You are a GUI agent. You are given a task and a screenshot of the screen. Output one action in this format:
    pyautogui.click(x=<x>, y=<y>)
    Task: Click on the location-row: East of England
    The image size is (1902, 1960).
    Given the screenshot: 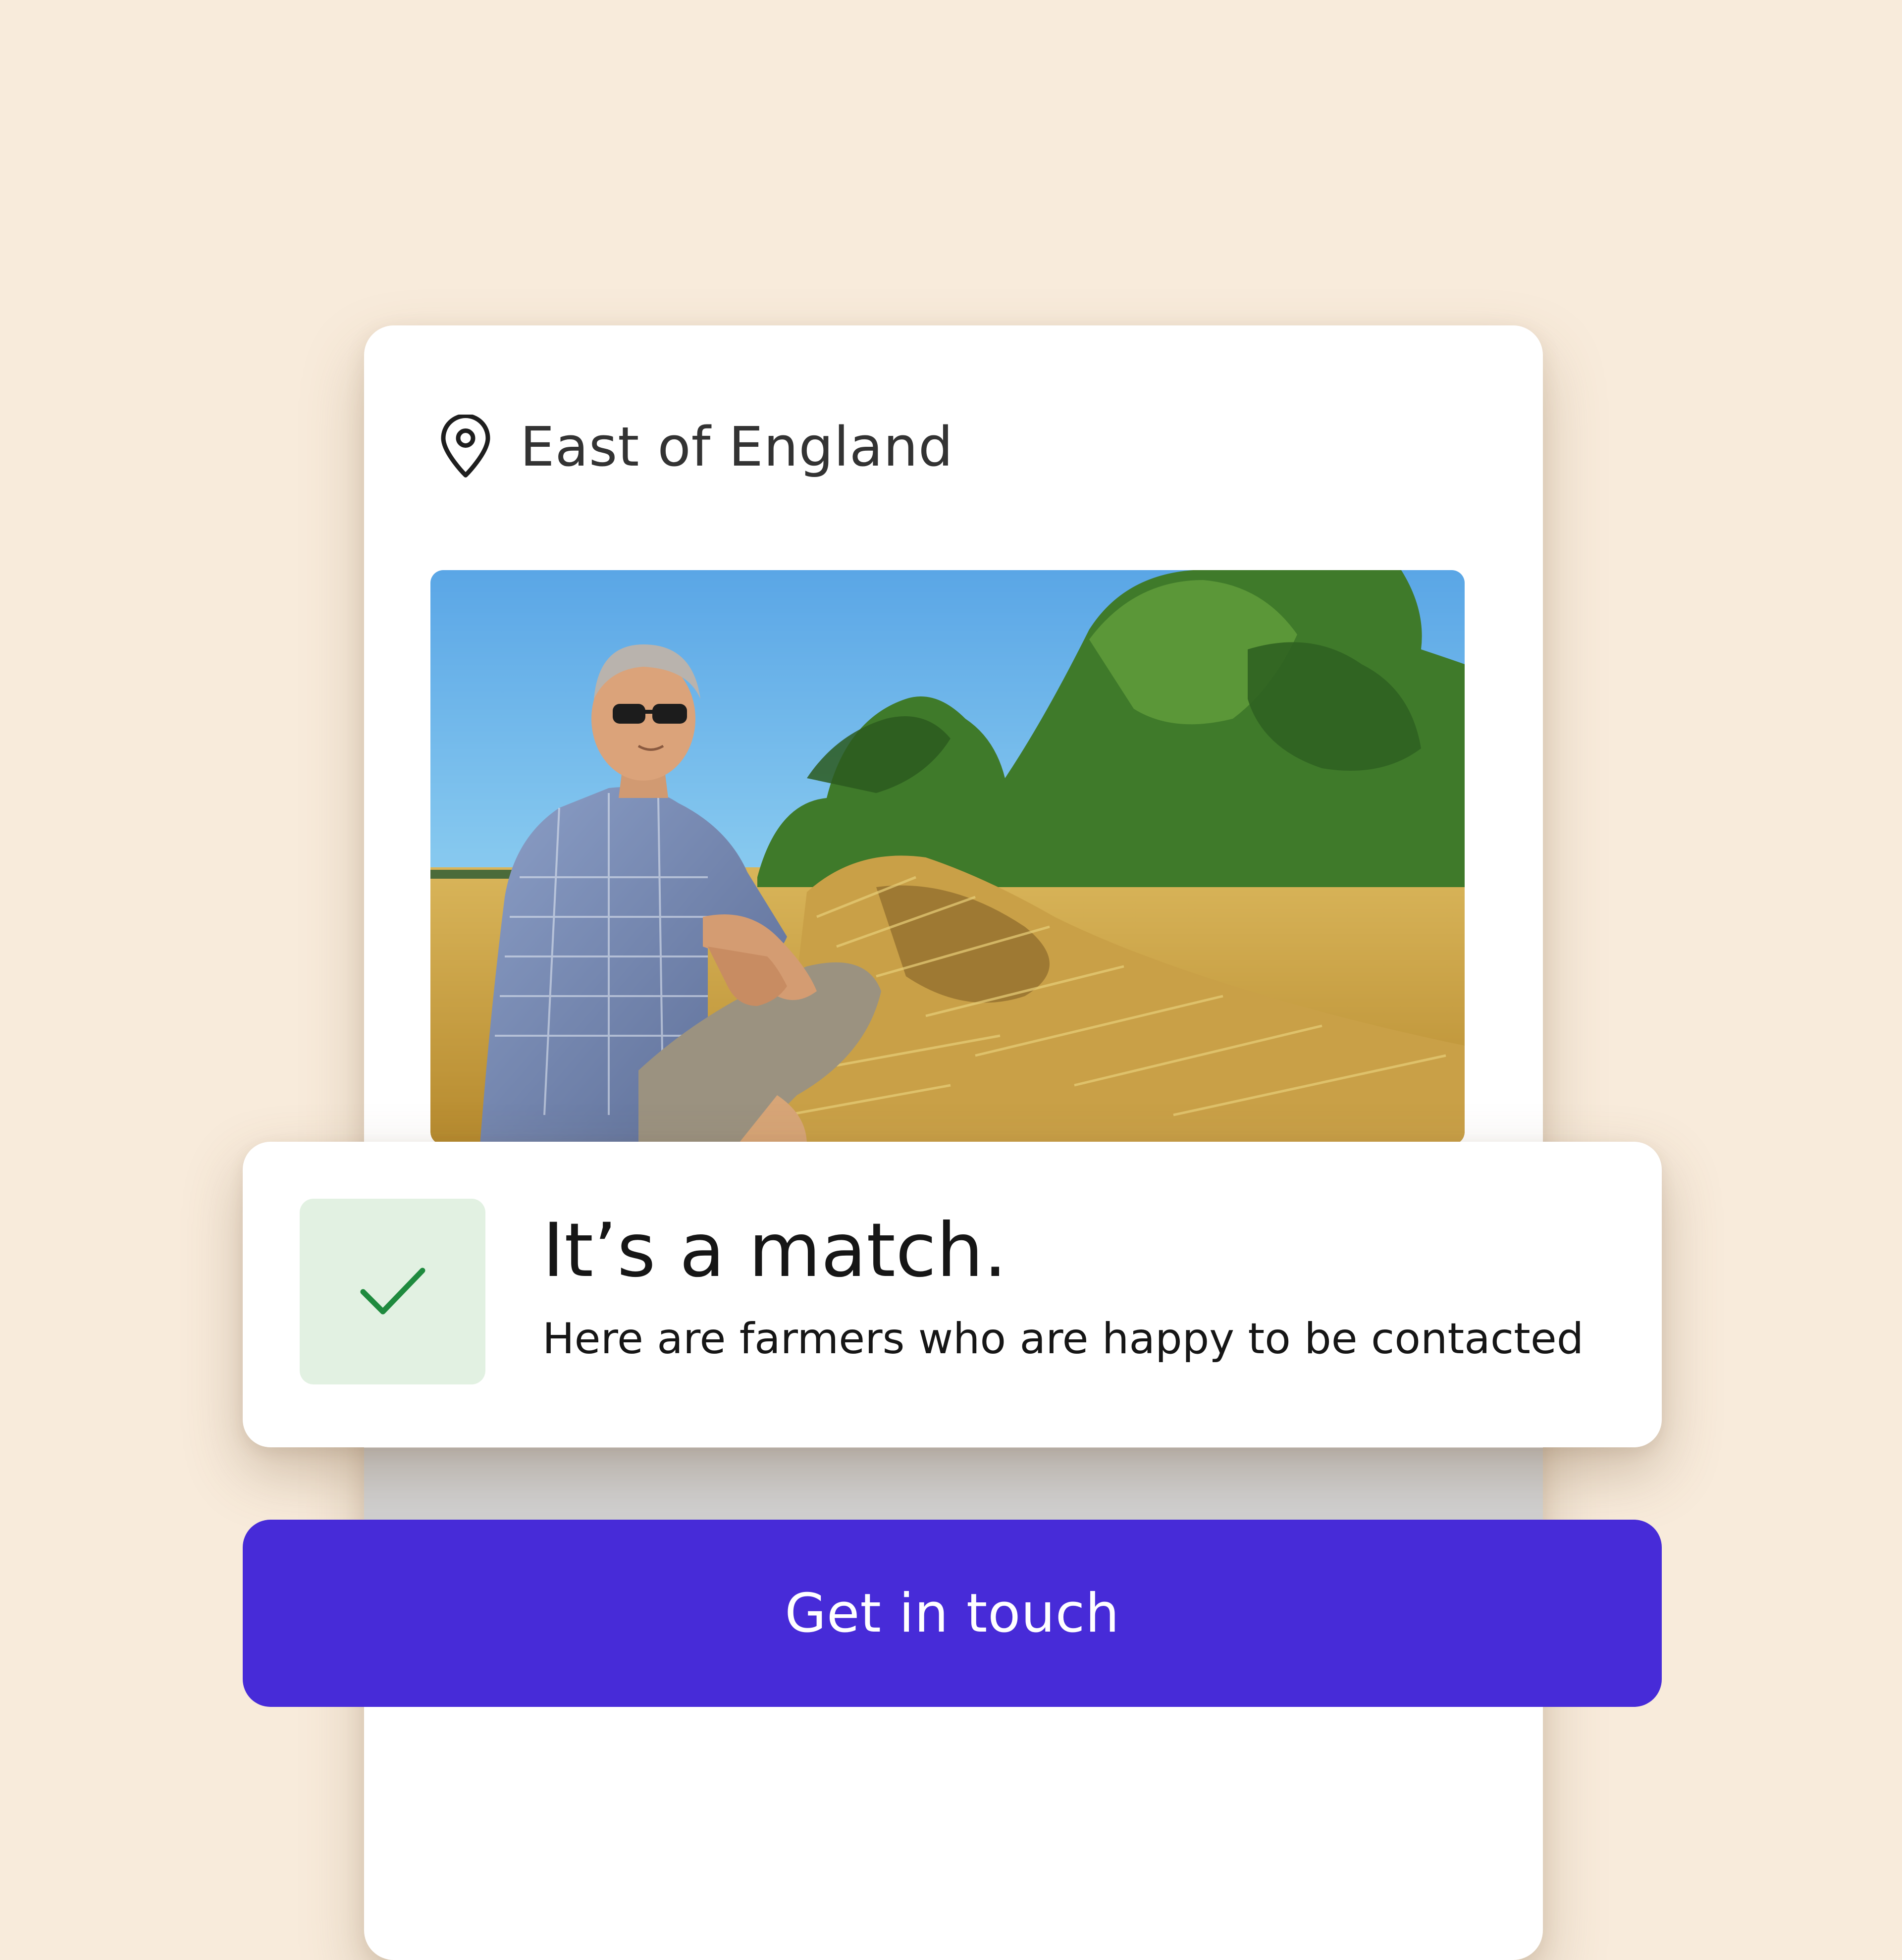 What is the action you would take?
    pyautogui.click(x=695, y=447)
    